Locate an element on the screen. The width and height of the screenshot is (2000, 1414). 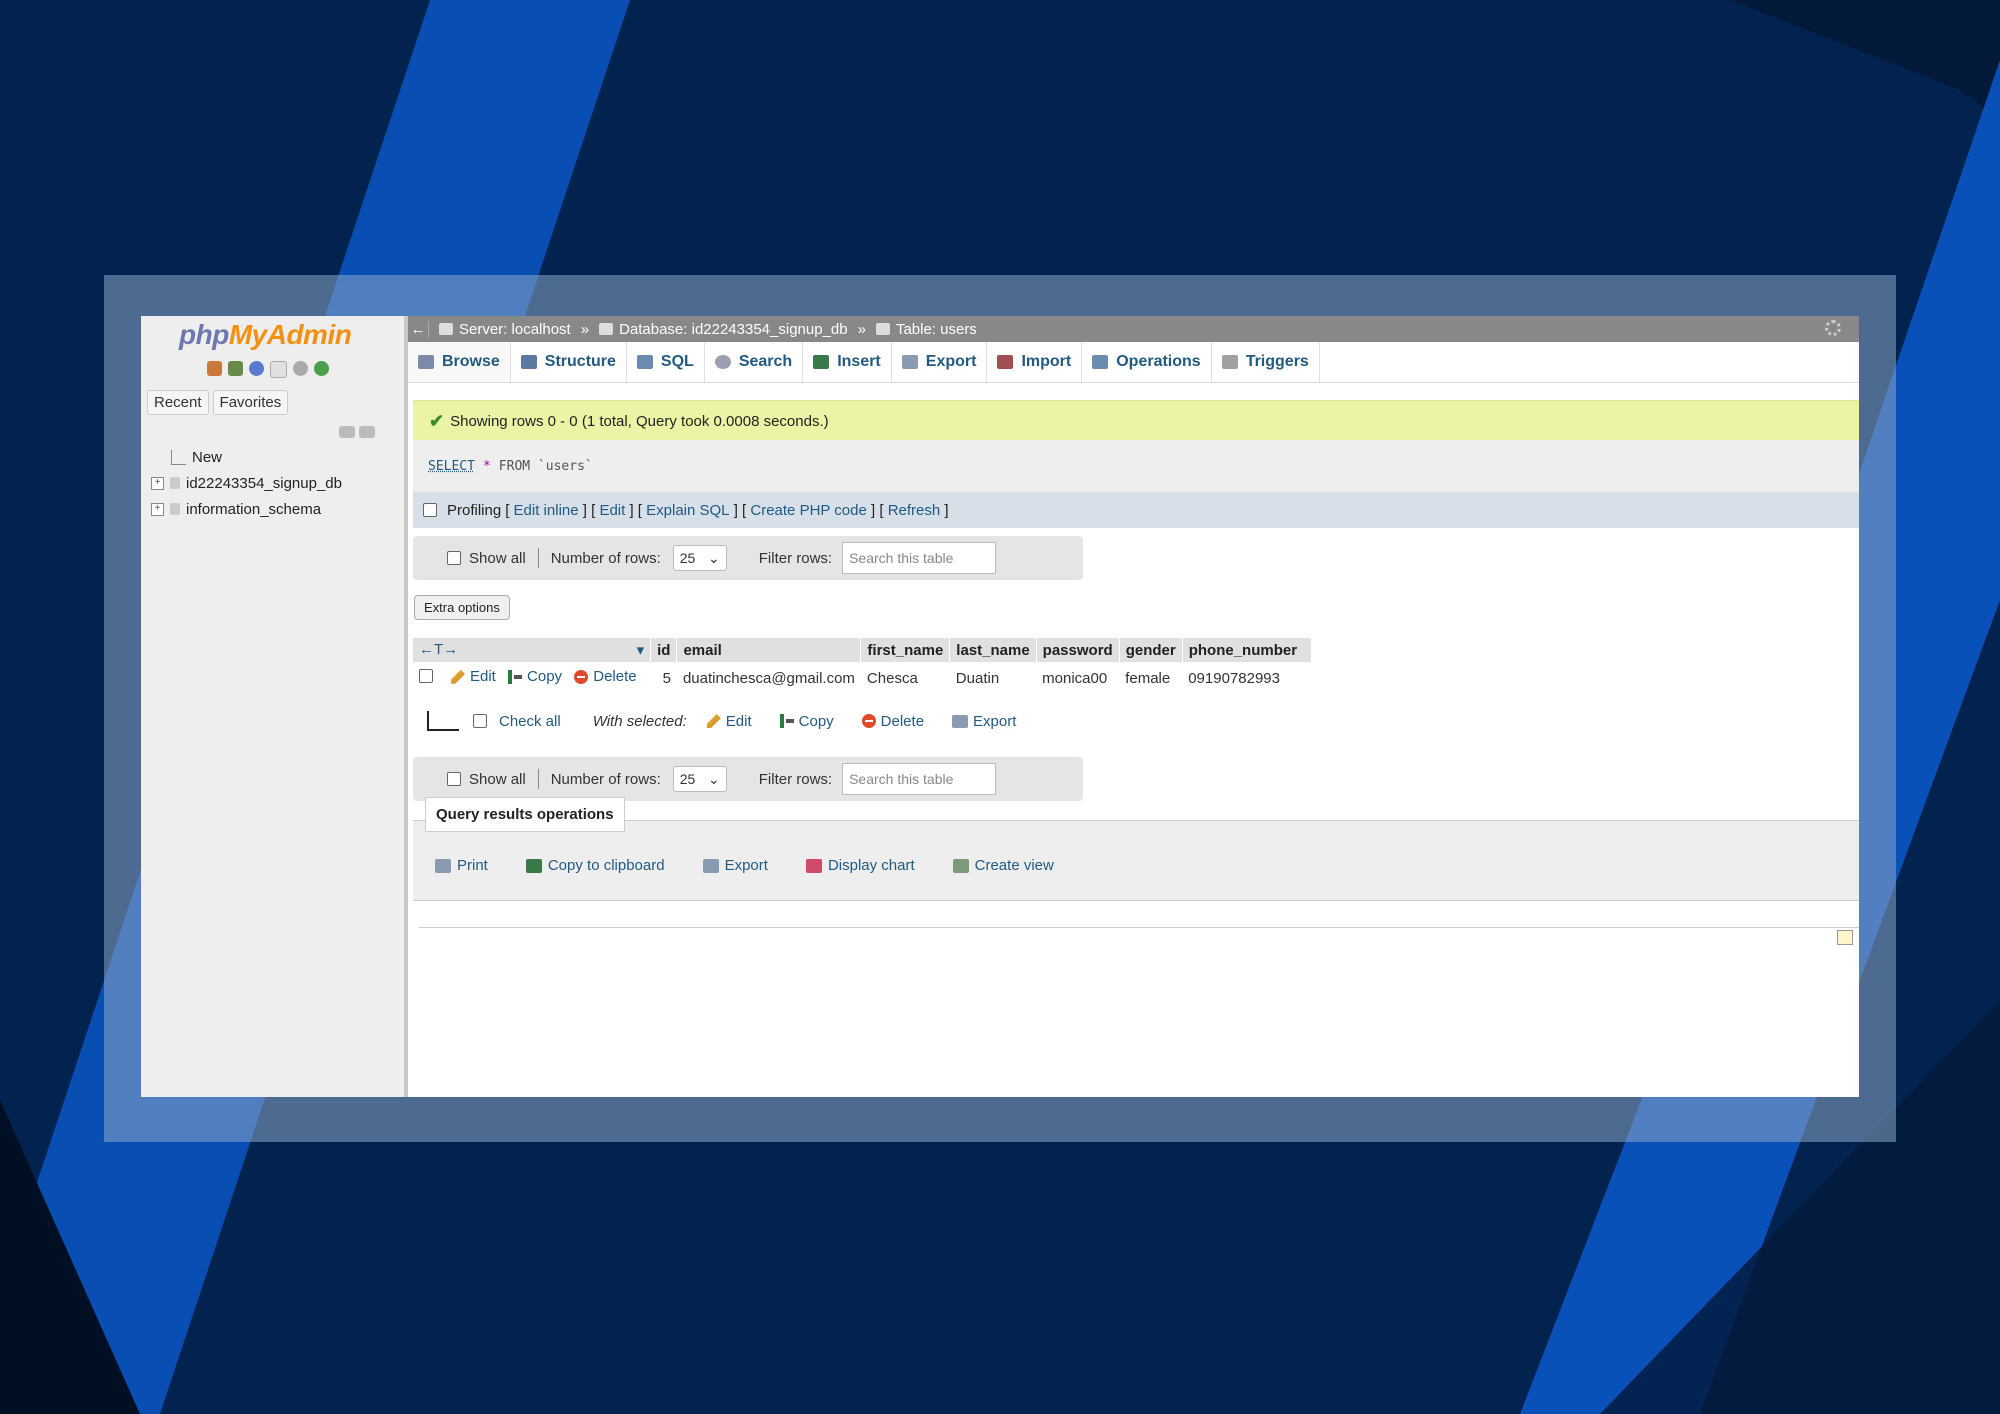
tab-search: Search is located at coordinates (754, 362).